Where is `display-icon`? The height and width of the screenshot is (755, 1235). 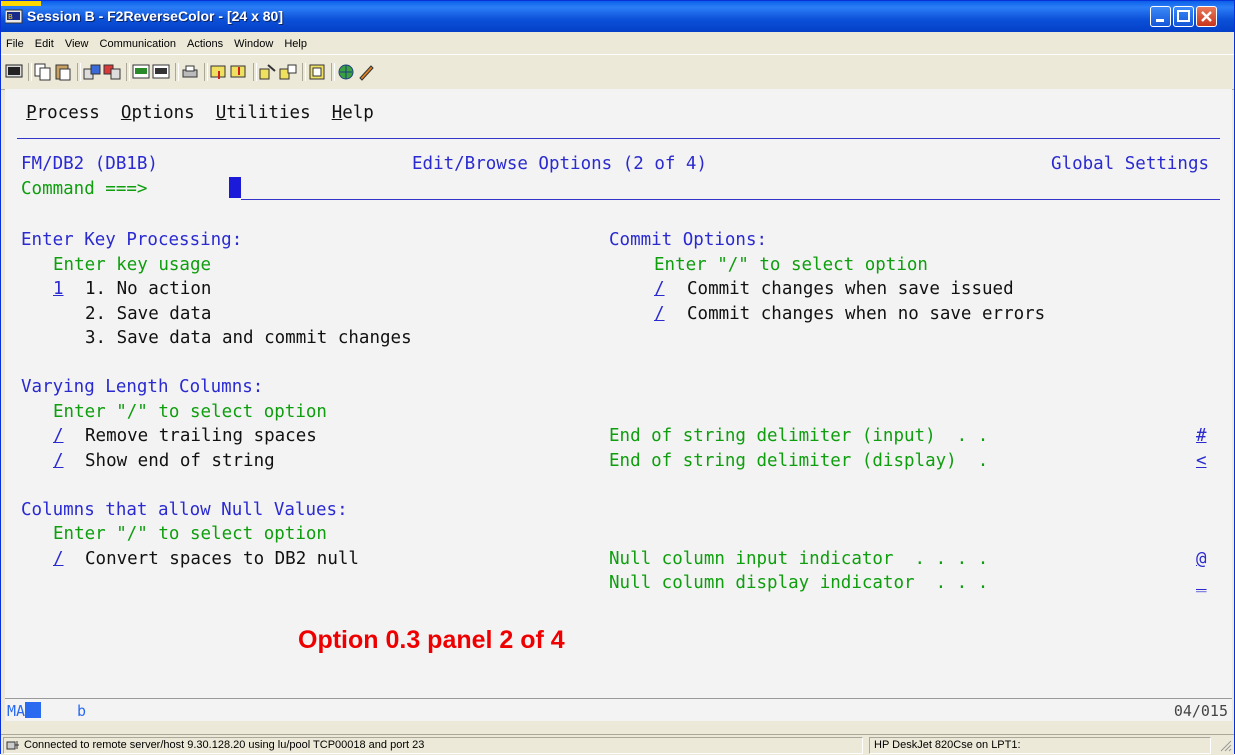
display-icon is located at coordinates (14, 72).